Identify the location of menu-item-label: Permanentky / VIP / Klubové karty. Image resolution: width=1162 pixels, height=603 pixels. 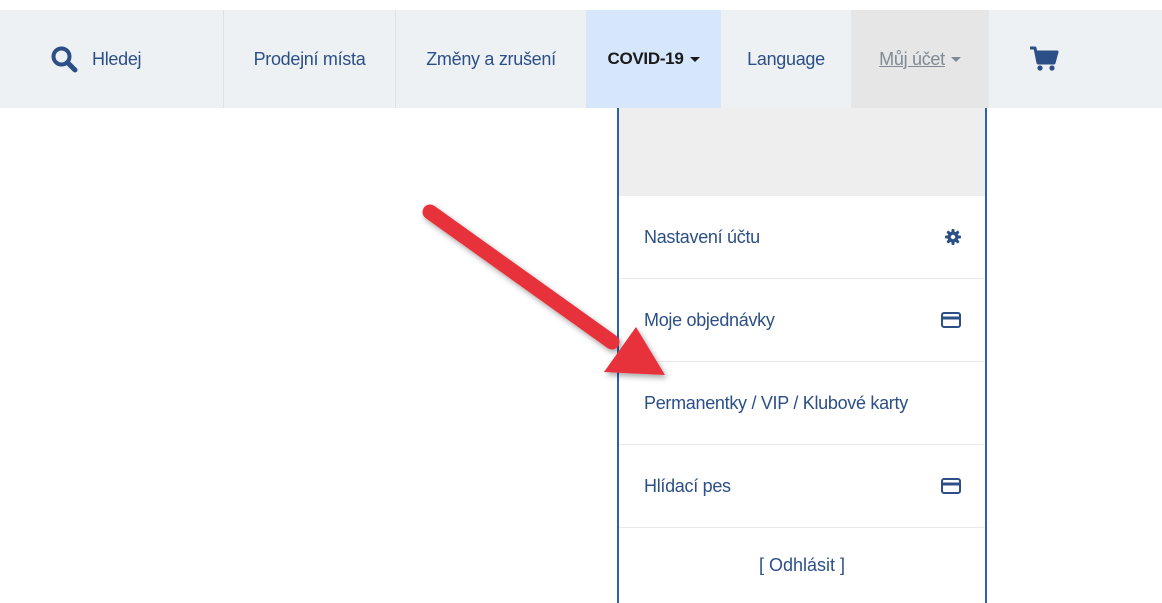
(776, 402).